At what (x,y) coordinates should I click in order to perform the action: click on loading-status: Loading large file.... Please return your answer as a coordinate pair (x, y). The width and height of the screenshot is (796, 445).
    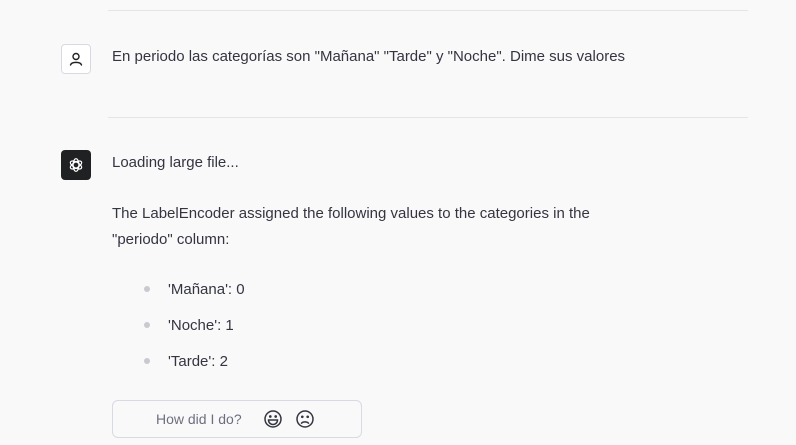
    Looking at the image, I should click on (175, 162).